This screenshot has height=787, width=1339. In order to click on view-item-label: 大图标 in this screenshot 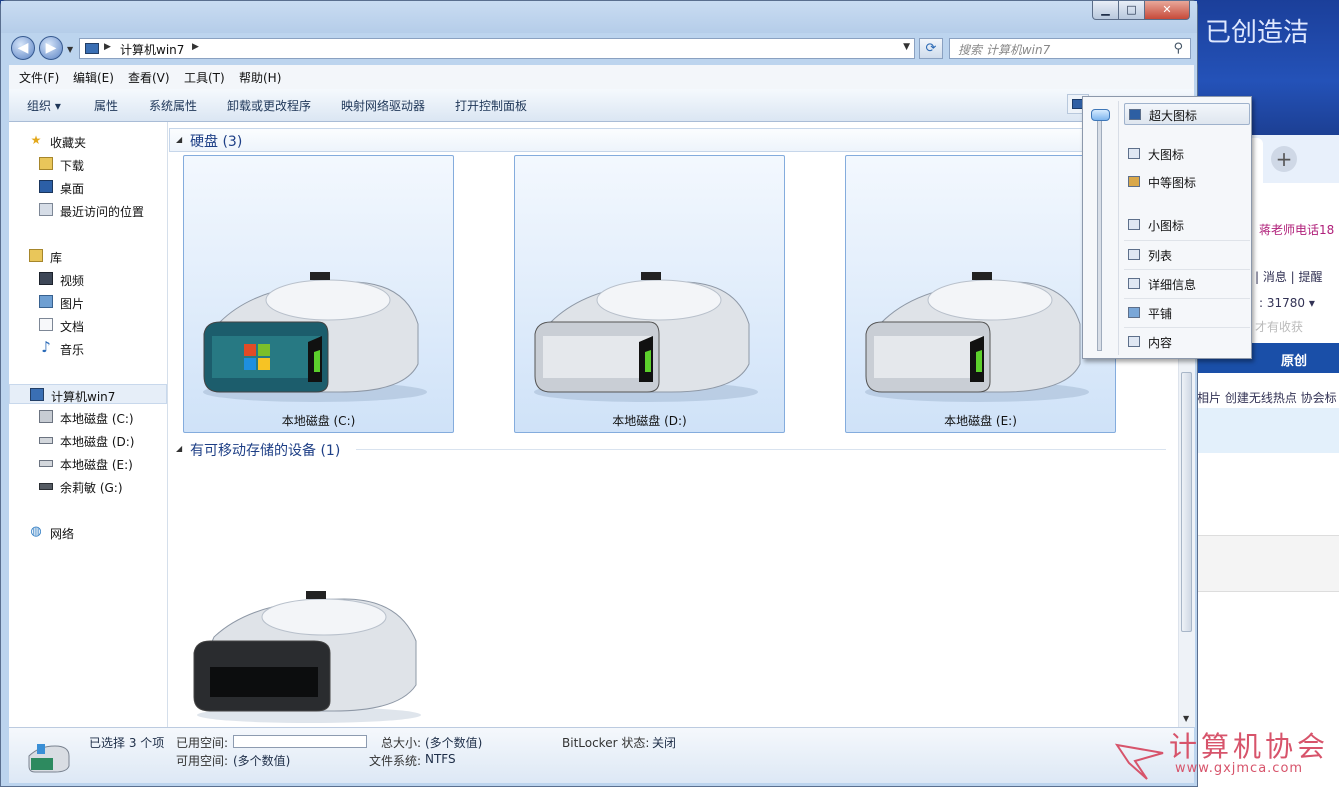, I will do `click(1166, 155)`.